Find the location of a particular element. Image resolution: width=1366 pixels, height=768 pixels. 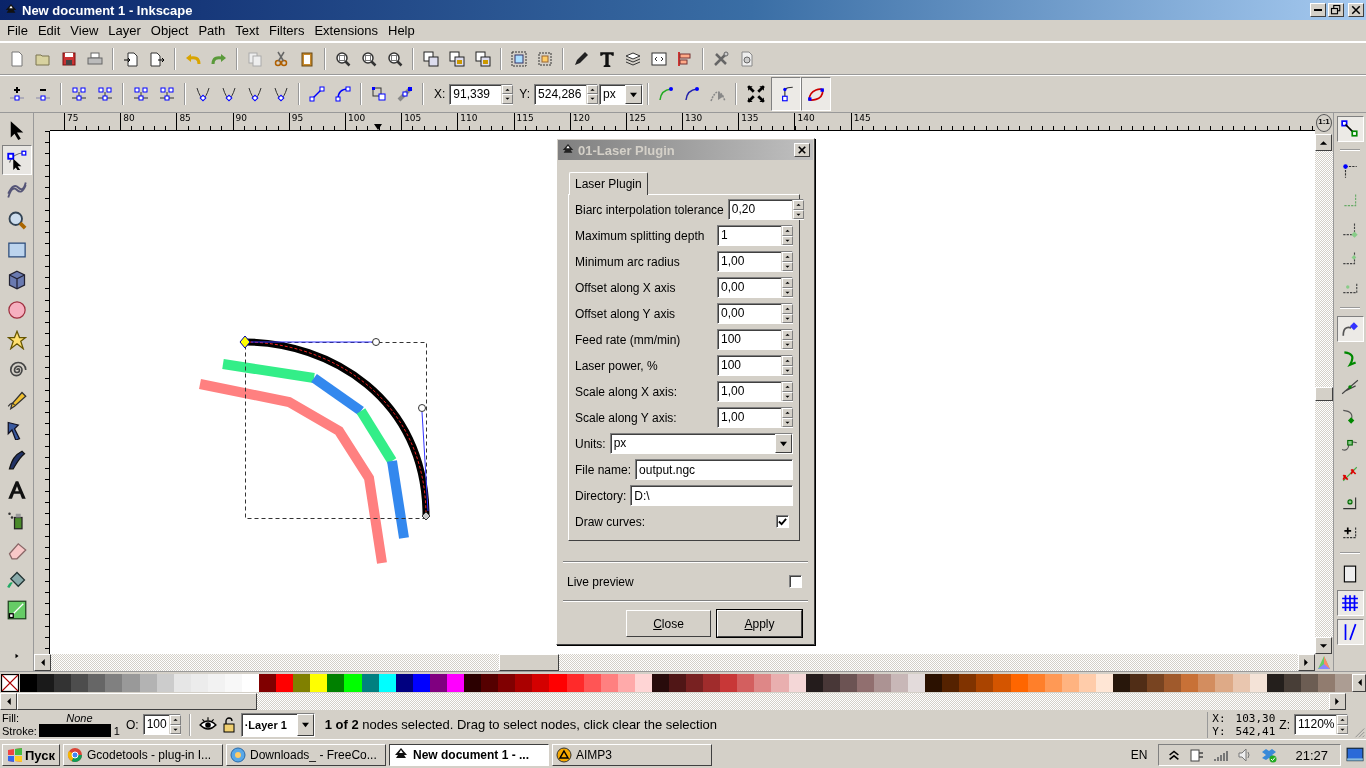

menu-item: Help is located at coordinates (401, 30).